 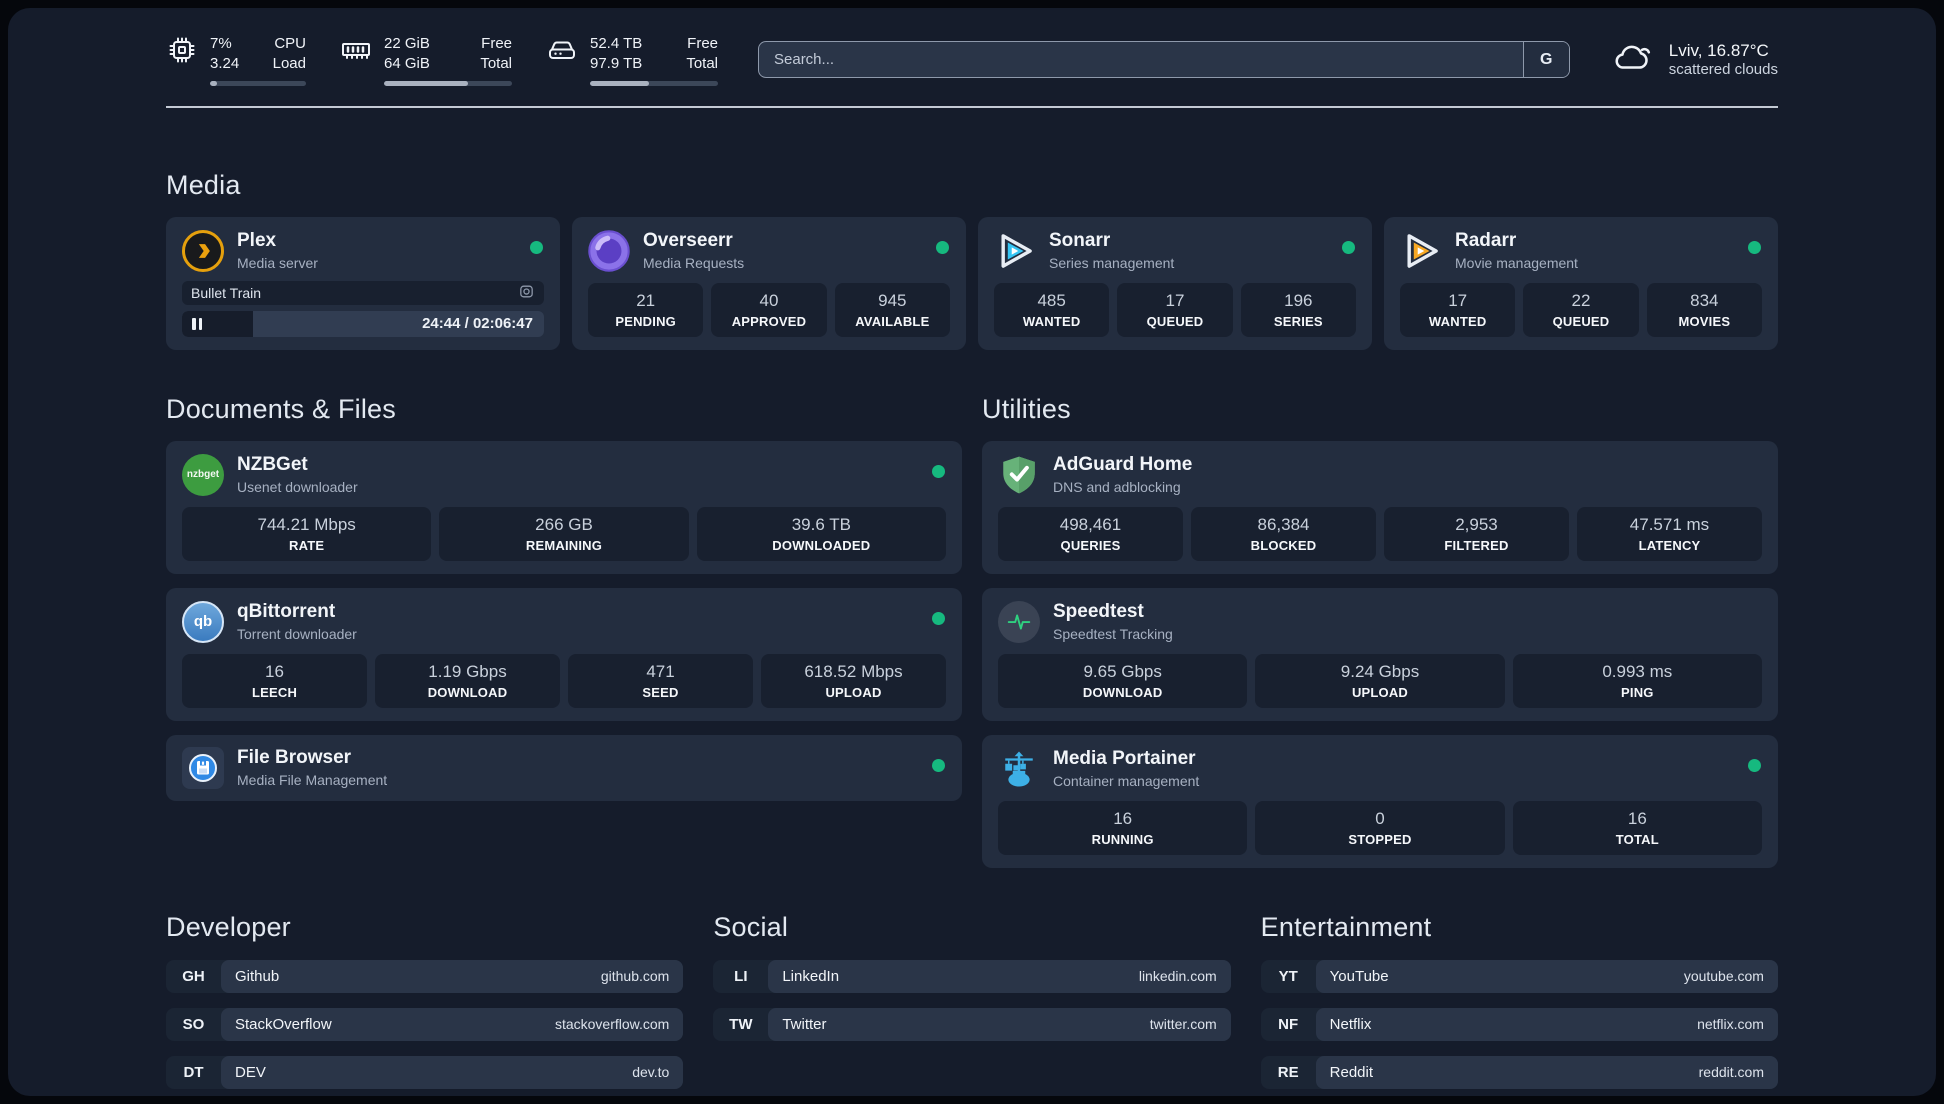 I want to click on link-reddit: RE Reddit reddit.com, so click(x=1519, y=1072).